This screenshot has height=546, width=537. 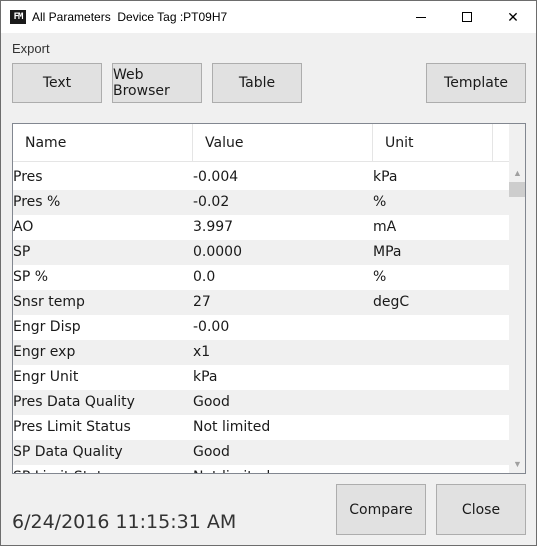 I want to click on cell-name: Snsr temp, so click(x=49, y=302).